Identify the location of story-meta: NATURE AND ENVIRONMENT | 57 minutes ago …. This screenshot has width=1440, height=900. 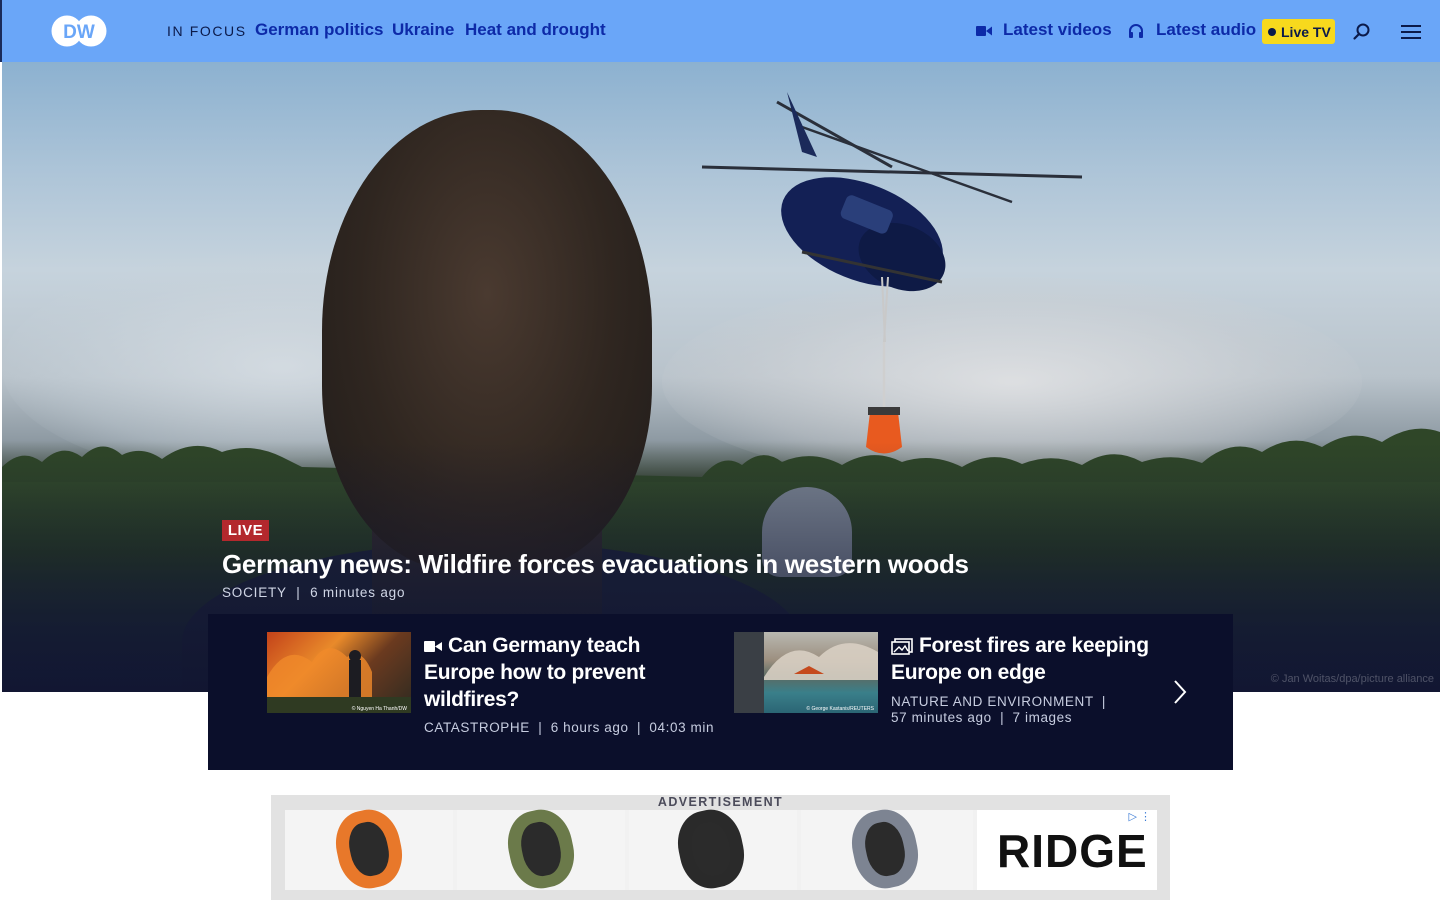
(998, 710).